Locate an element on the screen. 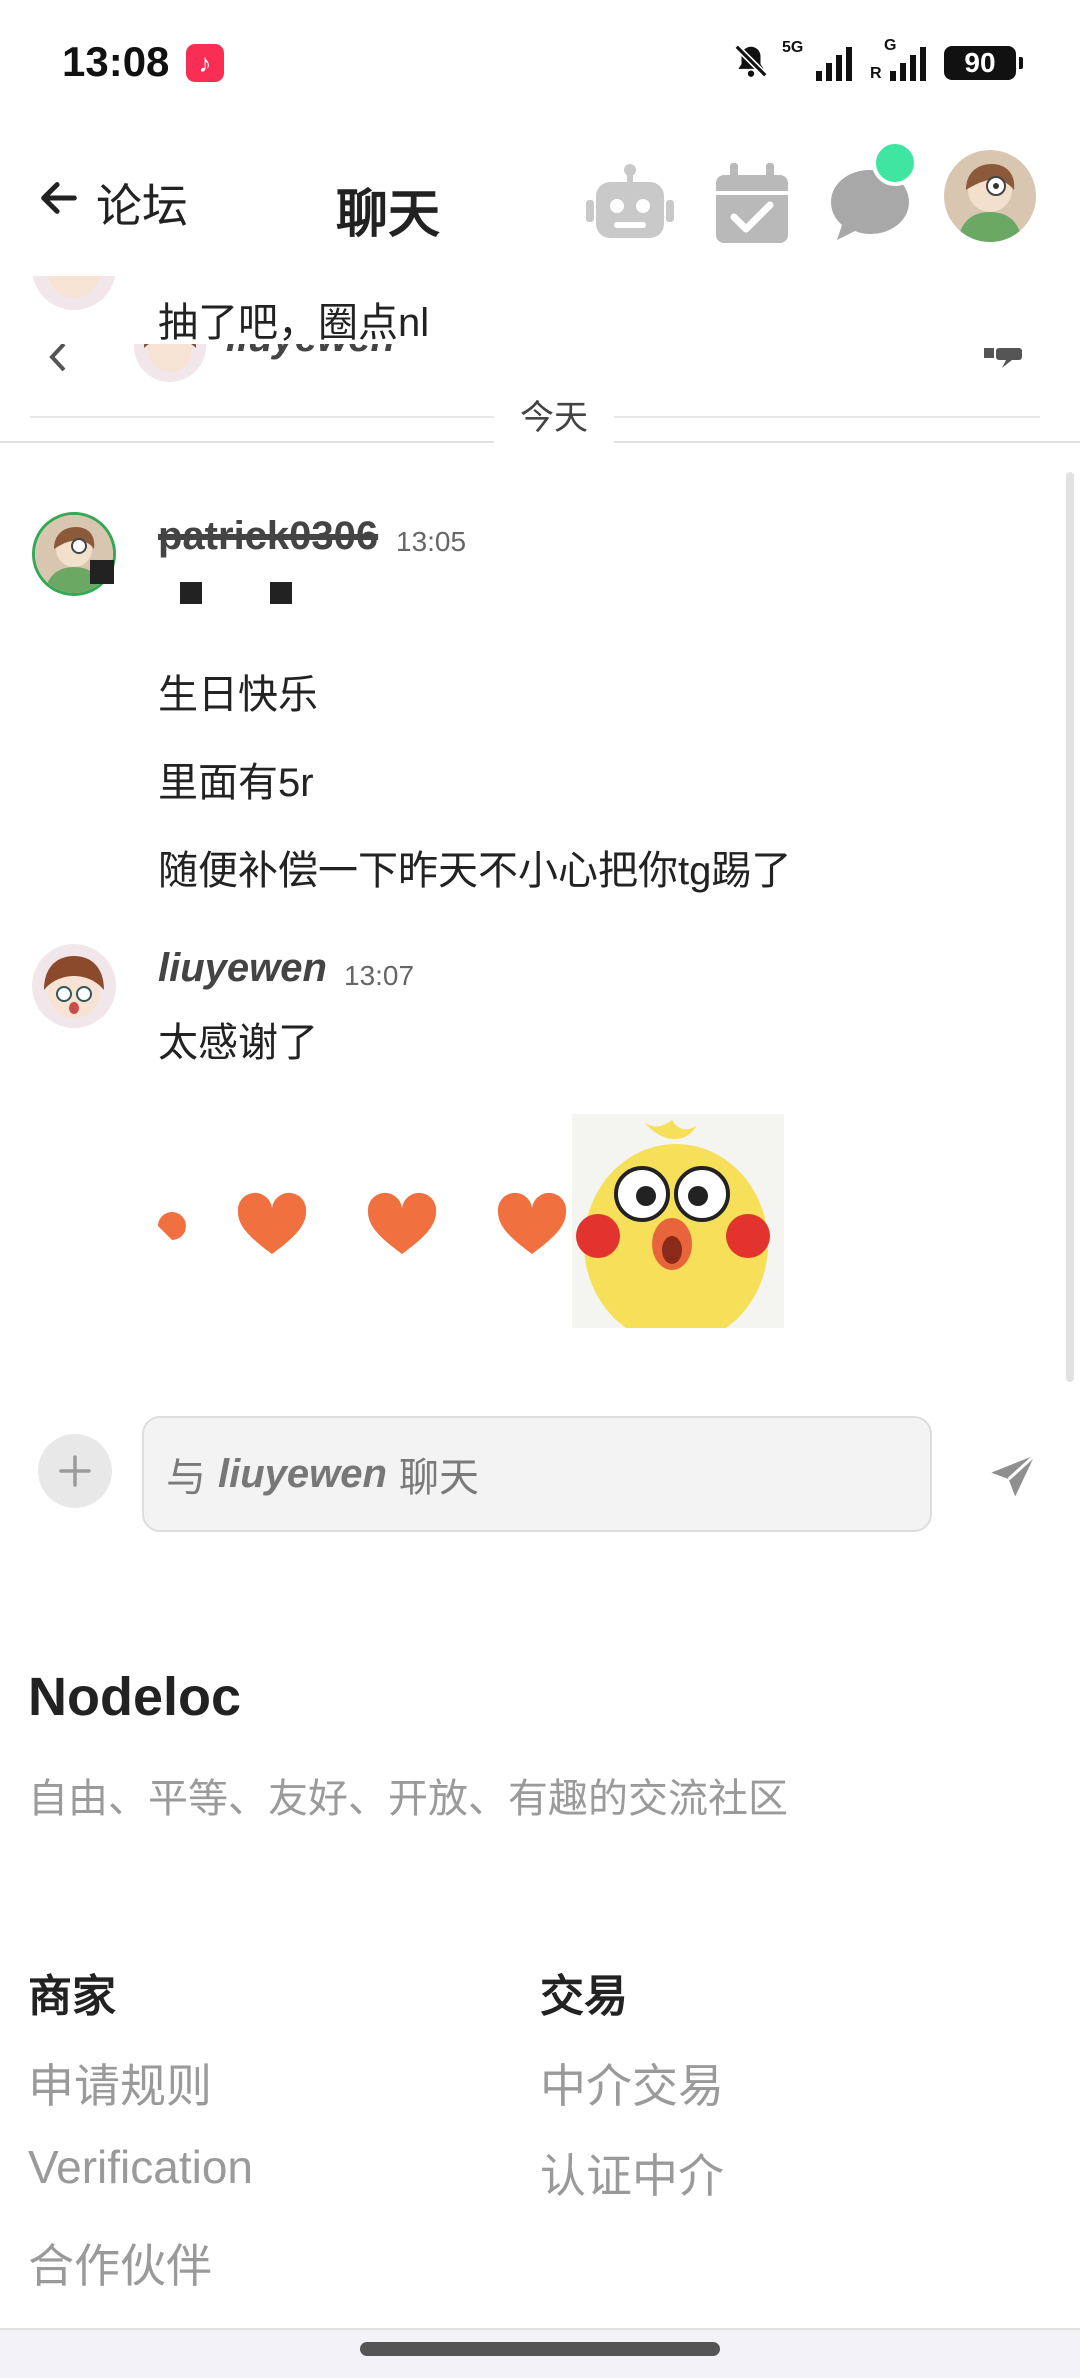  send-button is located at coordinates (1013, 1477).